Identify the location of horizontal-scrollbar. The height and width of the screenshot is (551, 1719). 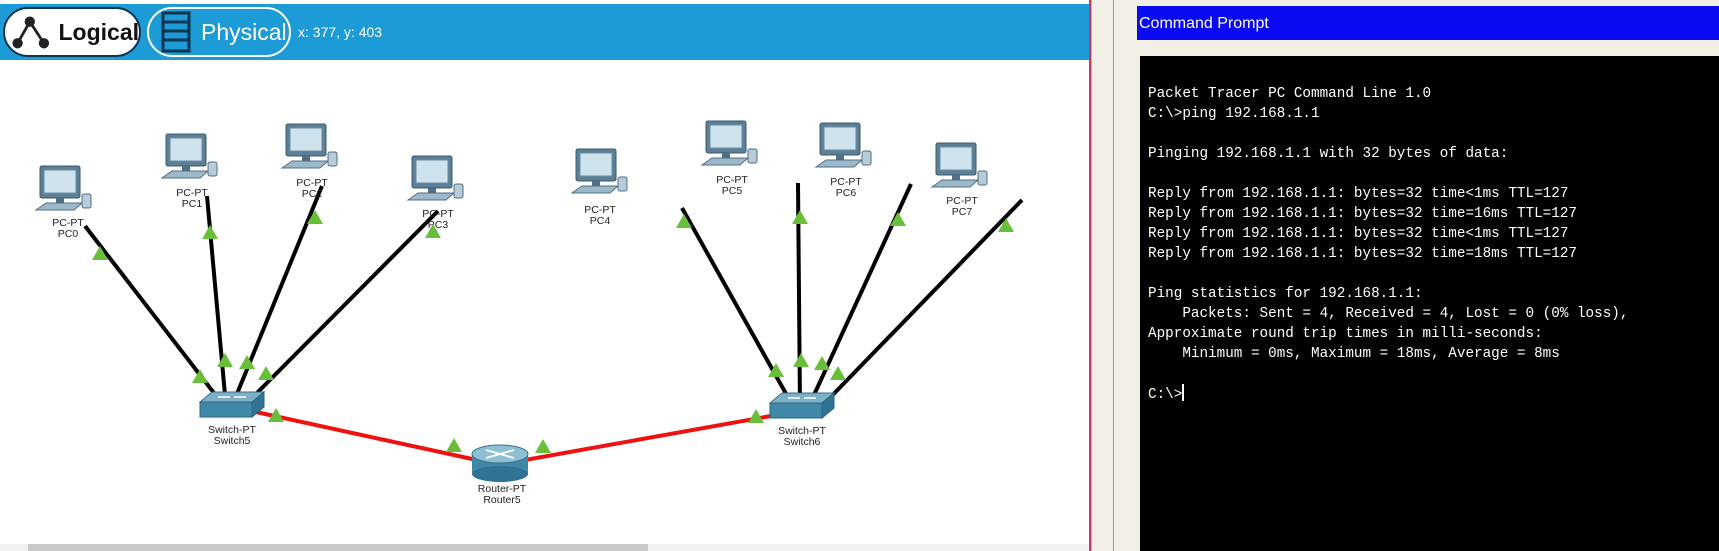
(545, 547).